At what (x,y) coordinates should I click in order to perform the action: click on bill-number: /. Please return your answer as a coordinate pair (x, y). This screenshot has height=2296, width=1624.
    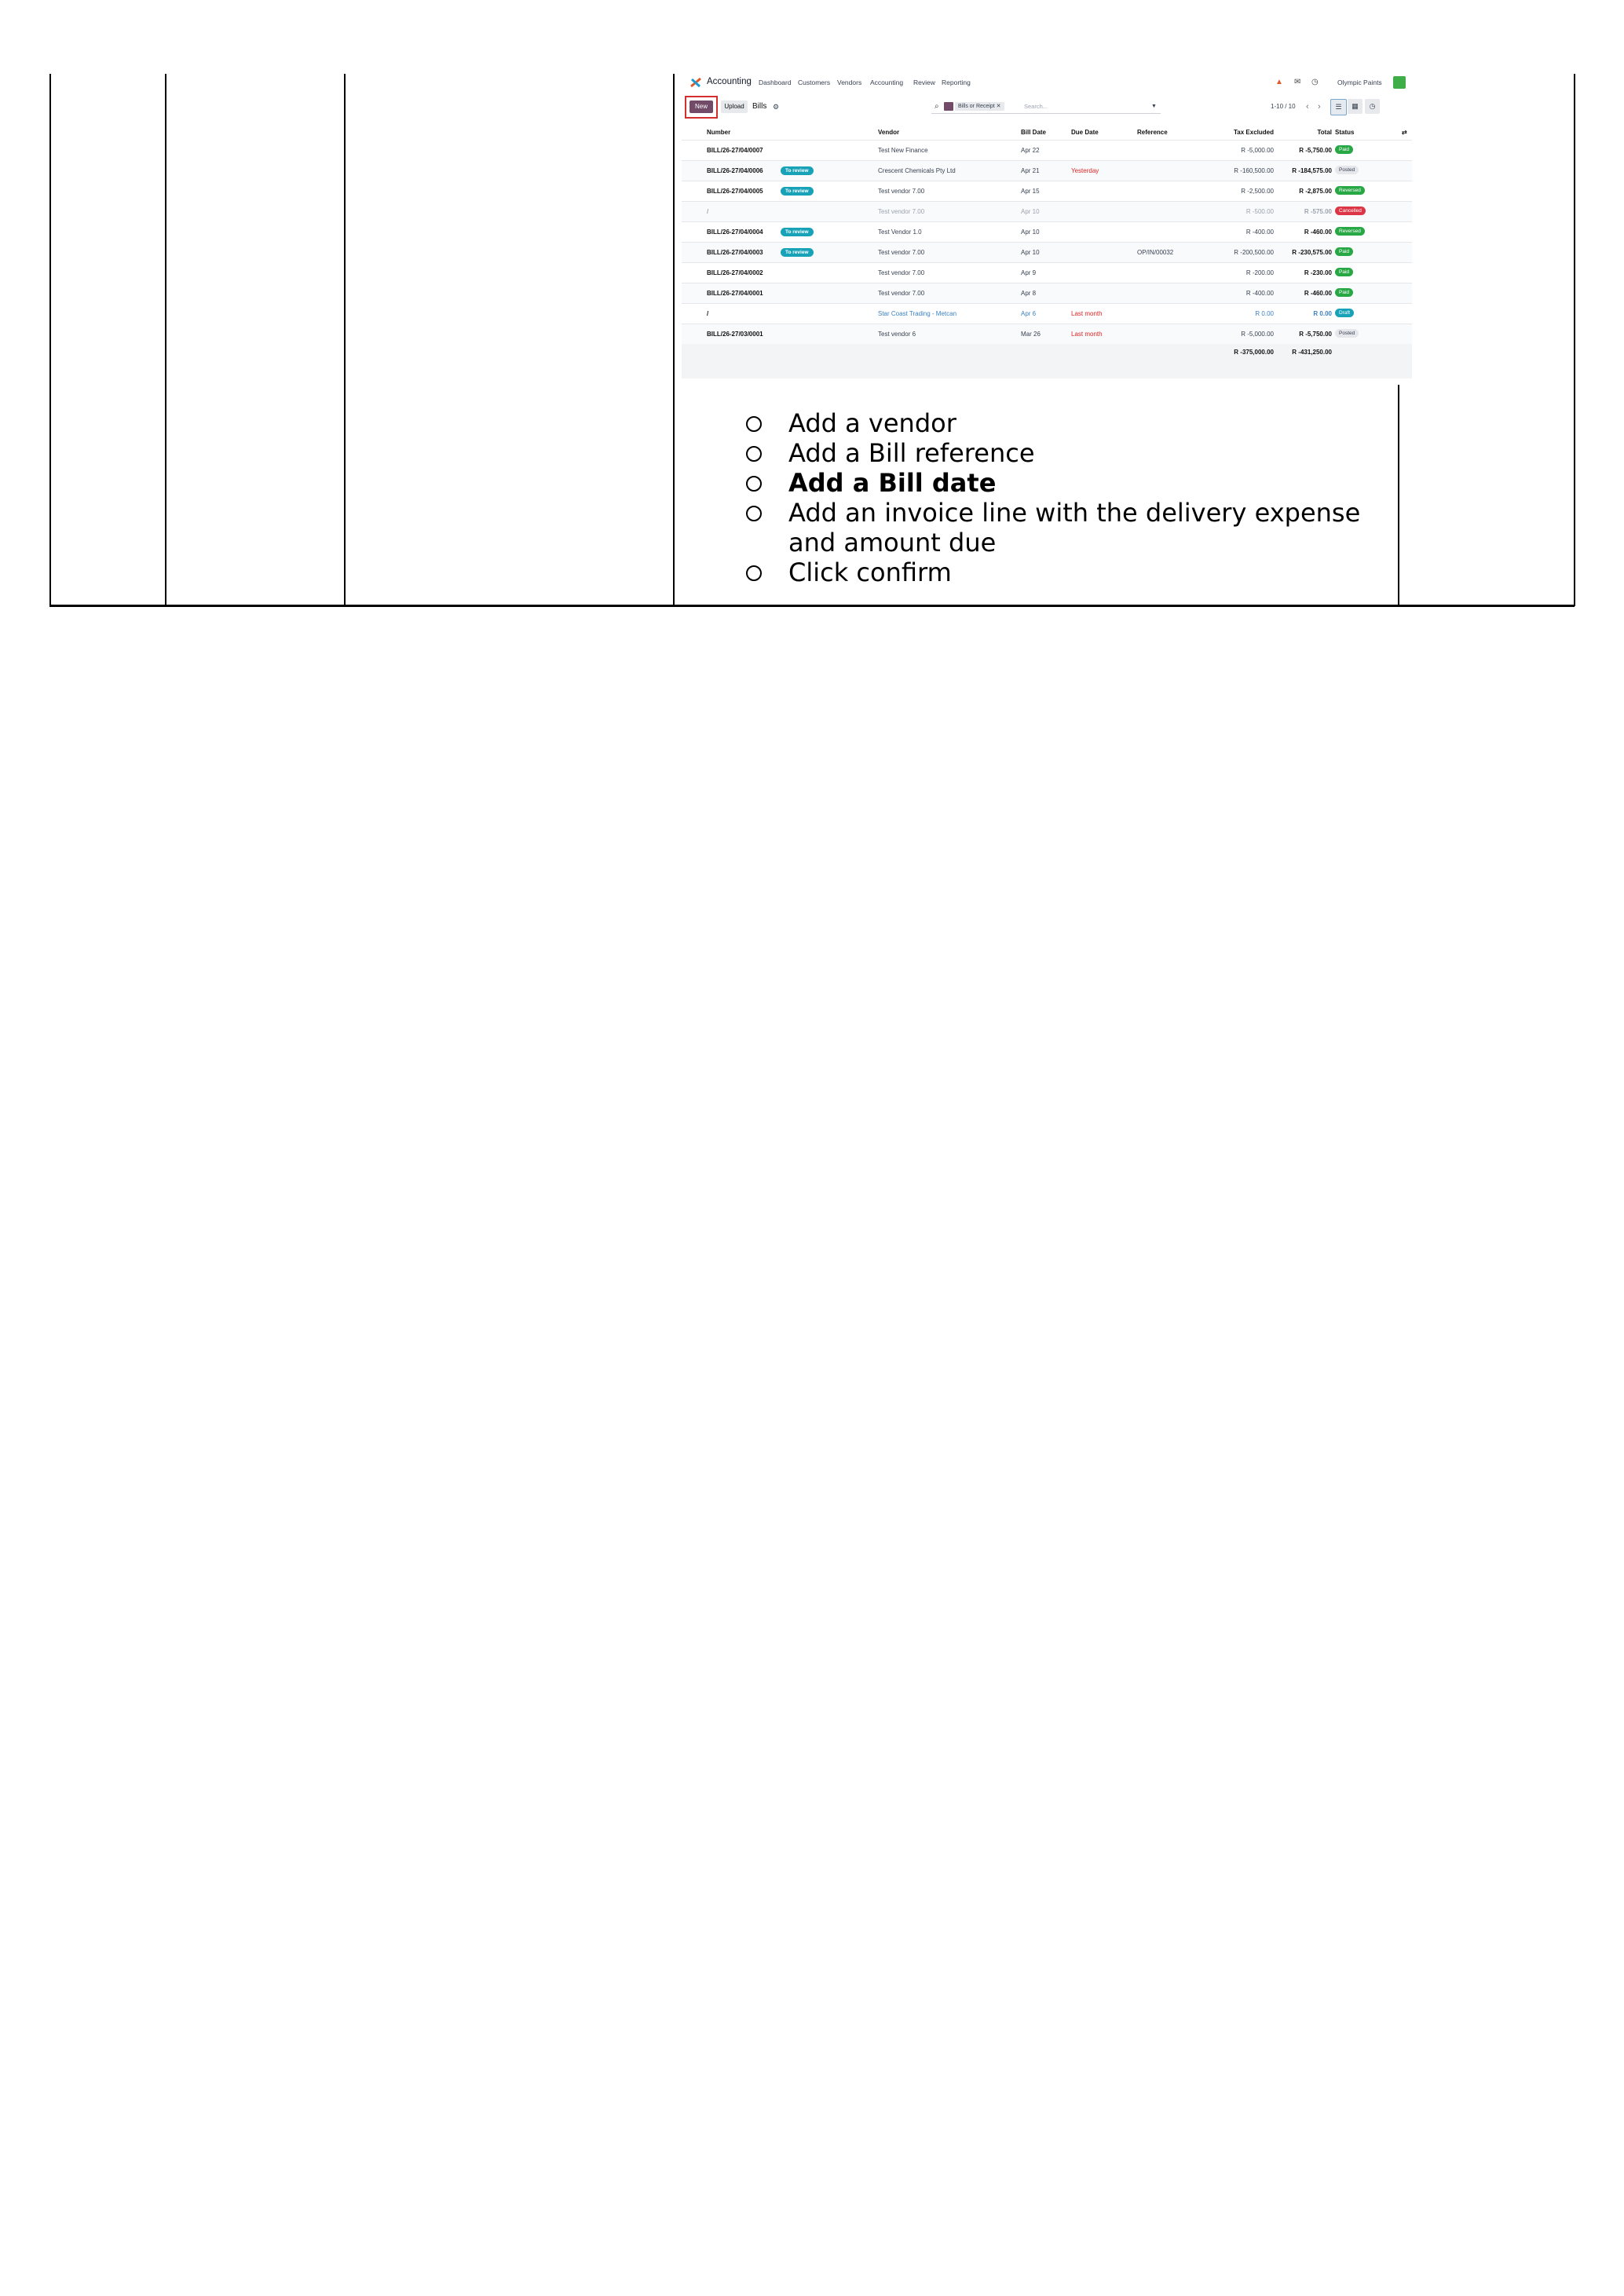
    Looking at the image, I should click on (708, 314).